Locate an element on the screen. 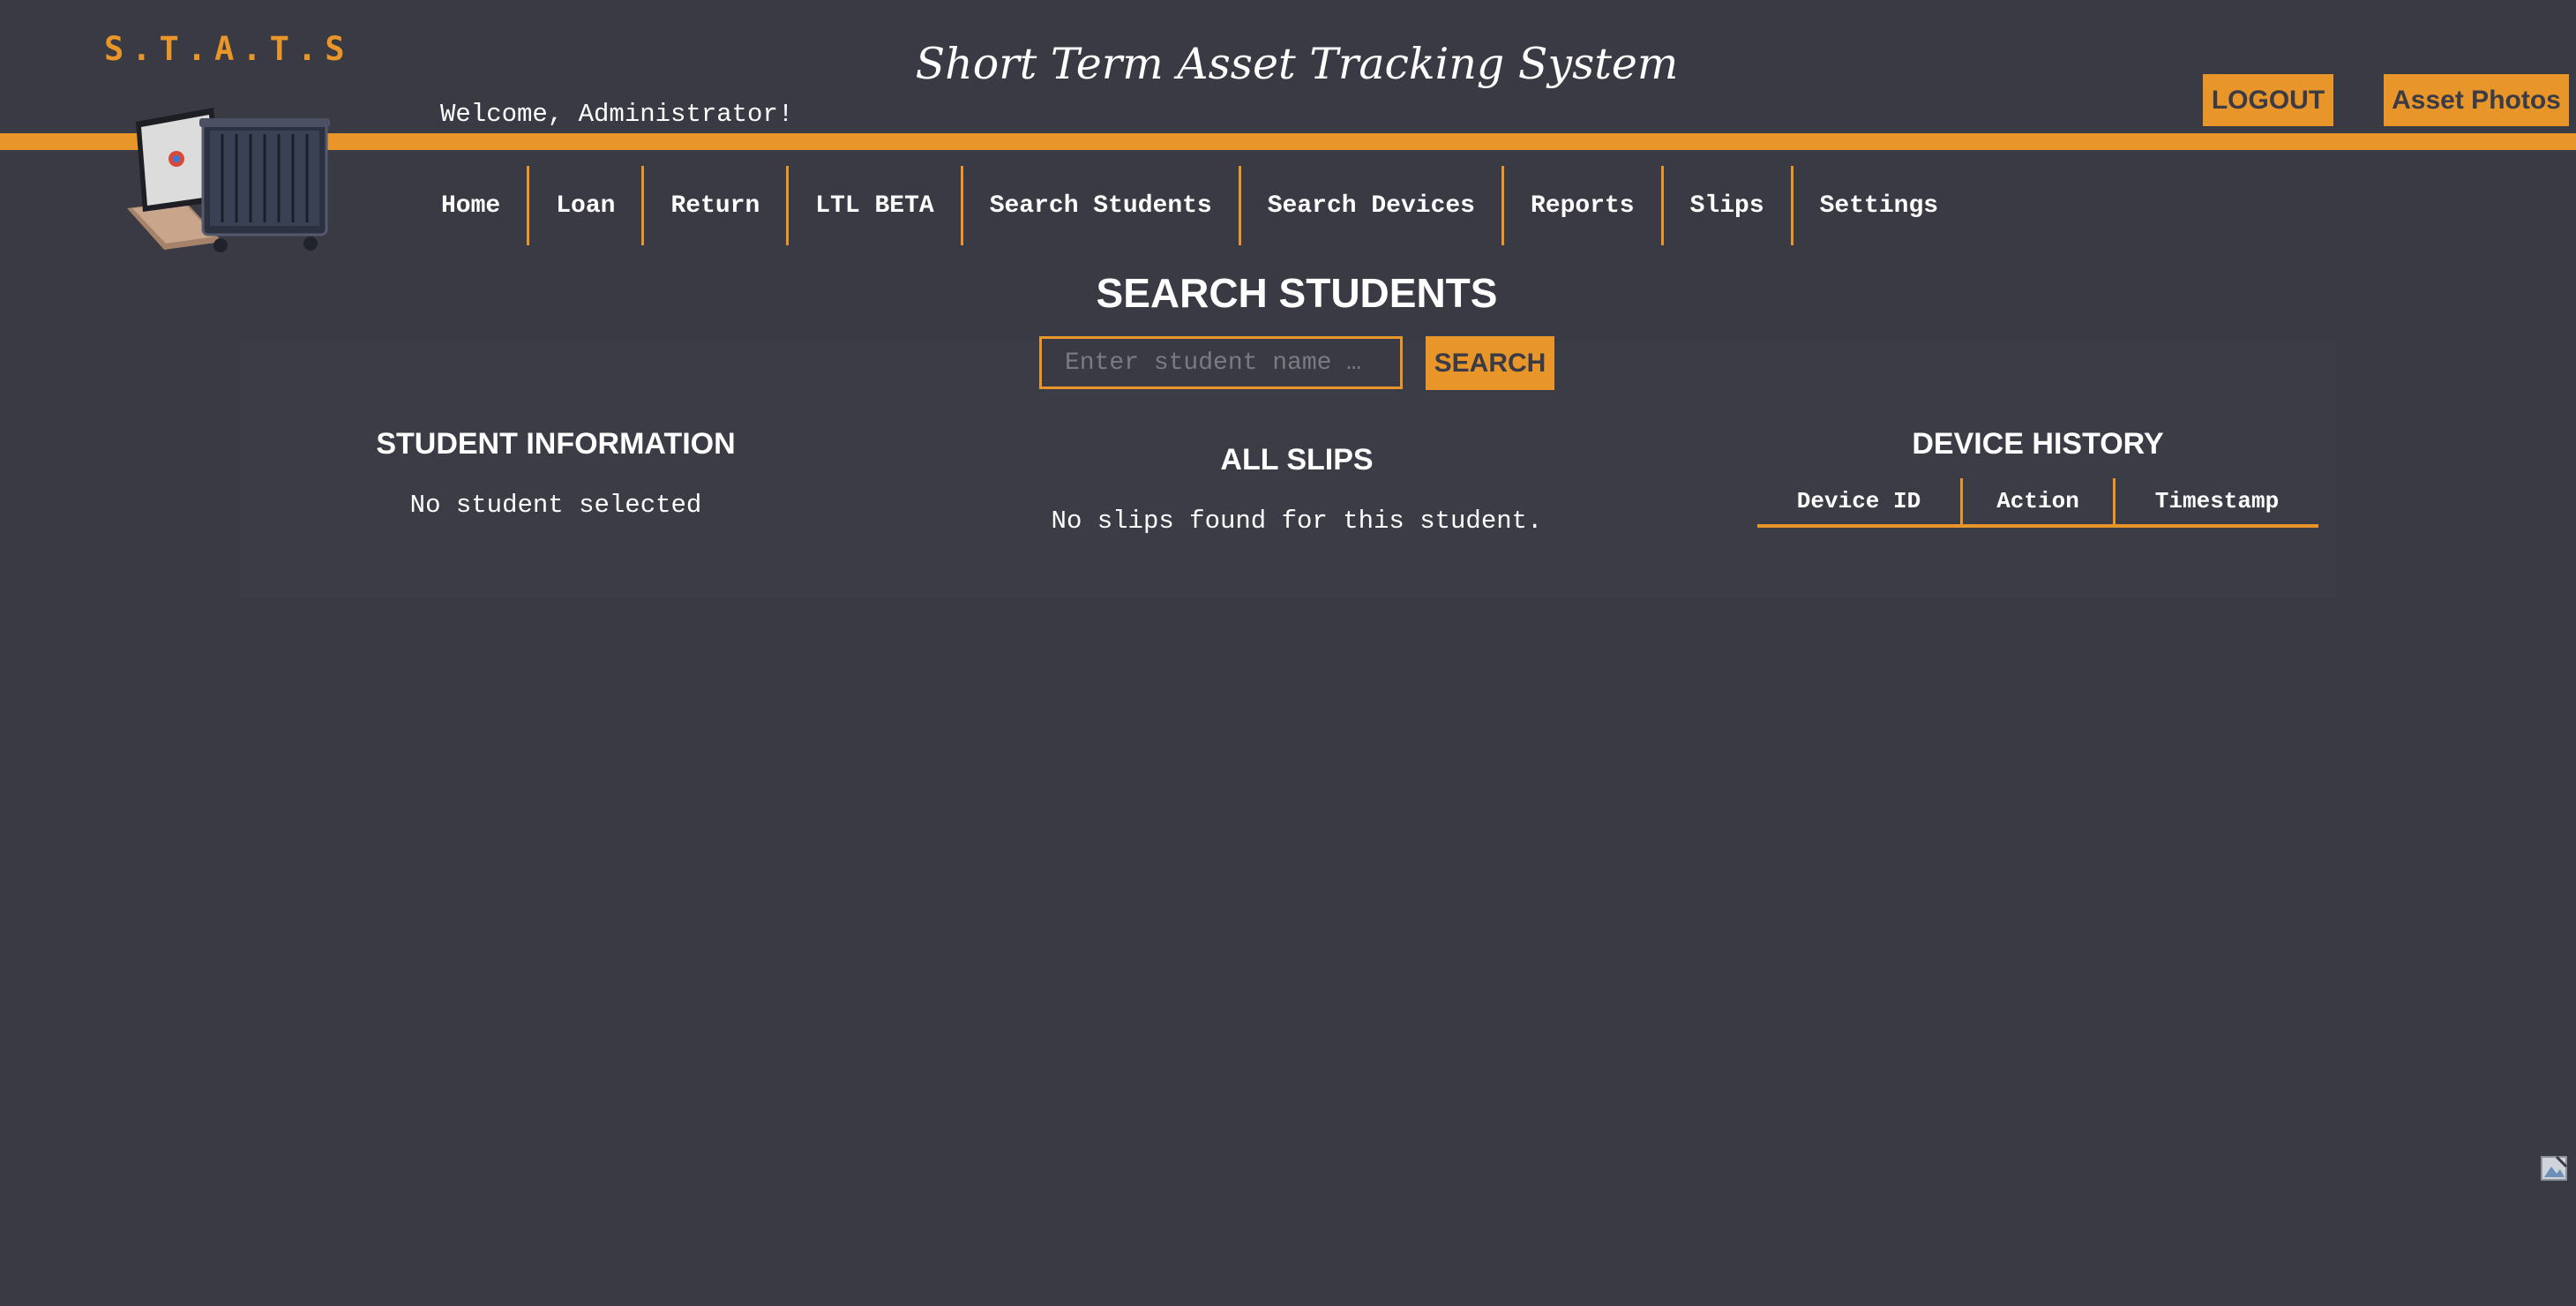  nav-item-ltl-beta: LTL BETA is located at coordinates (876, 206).